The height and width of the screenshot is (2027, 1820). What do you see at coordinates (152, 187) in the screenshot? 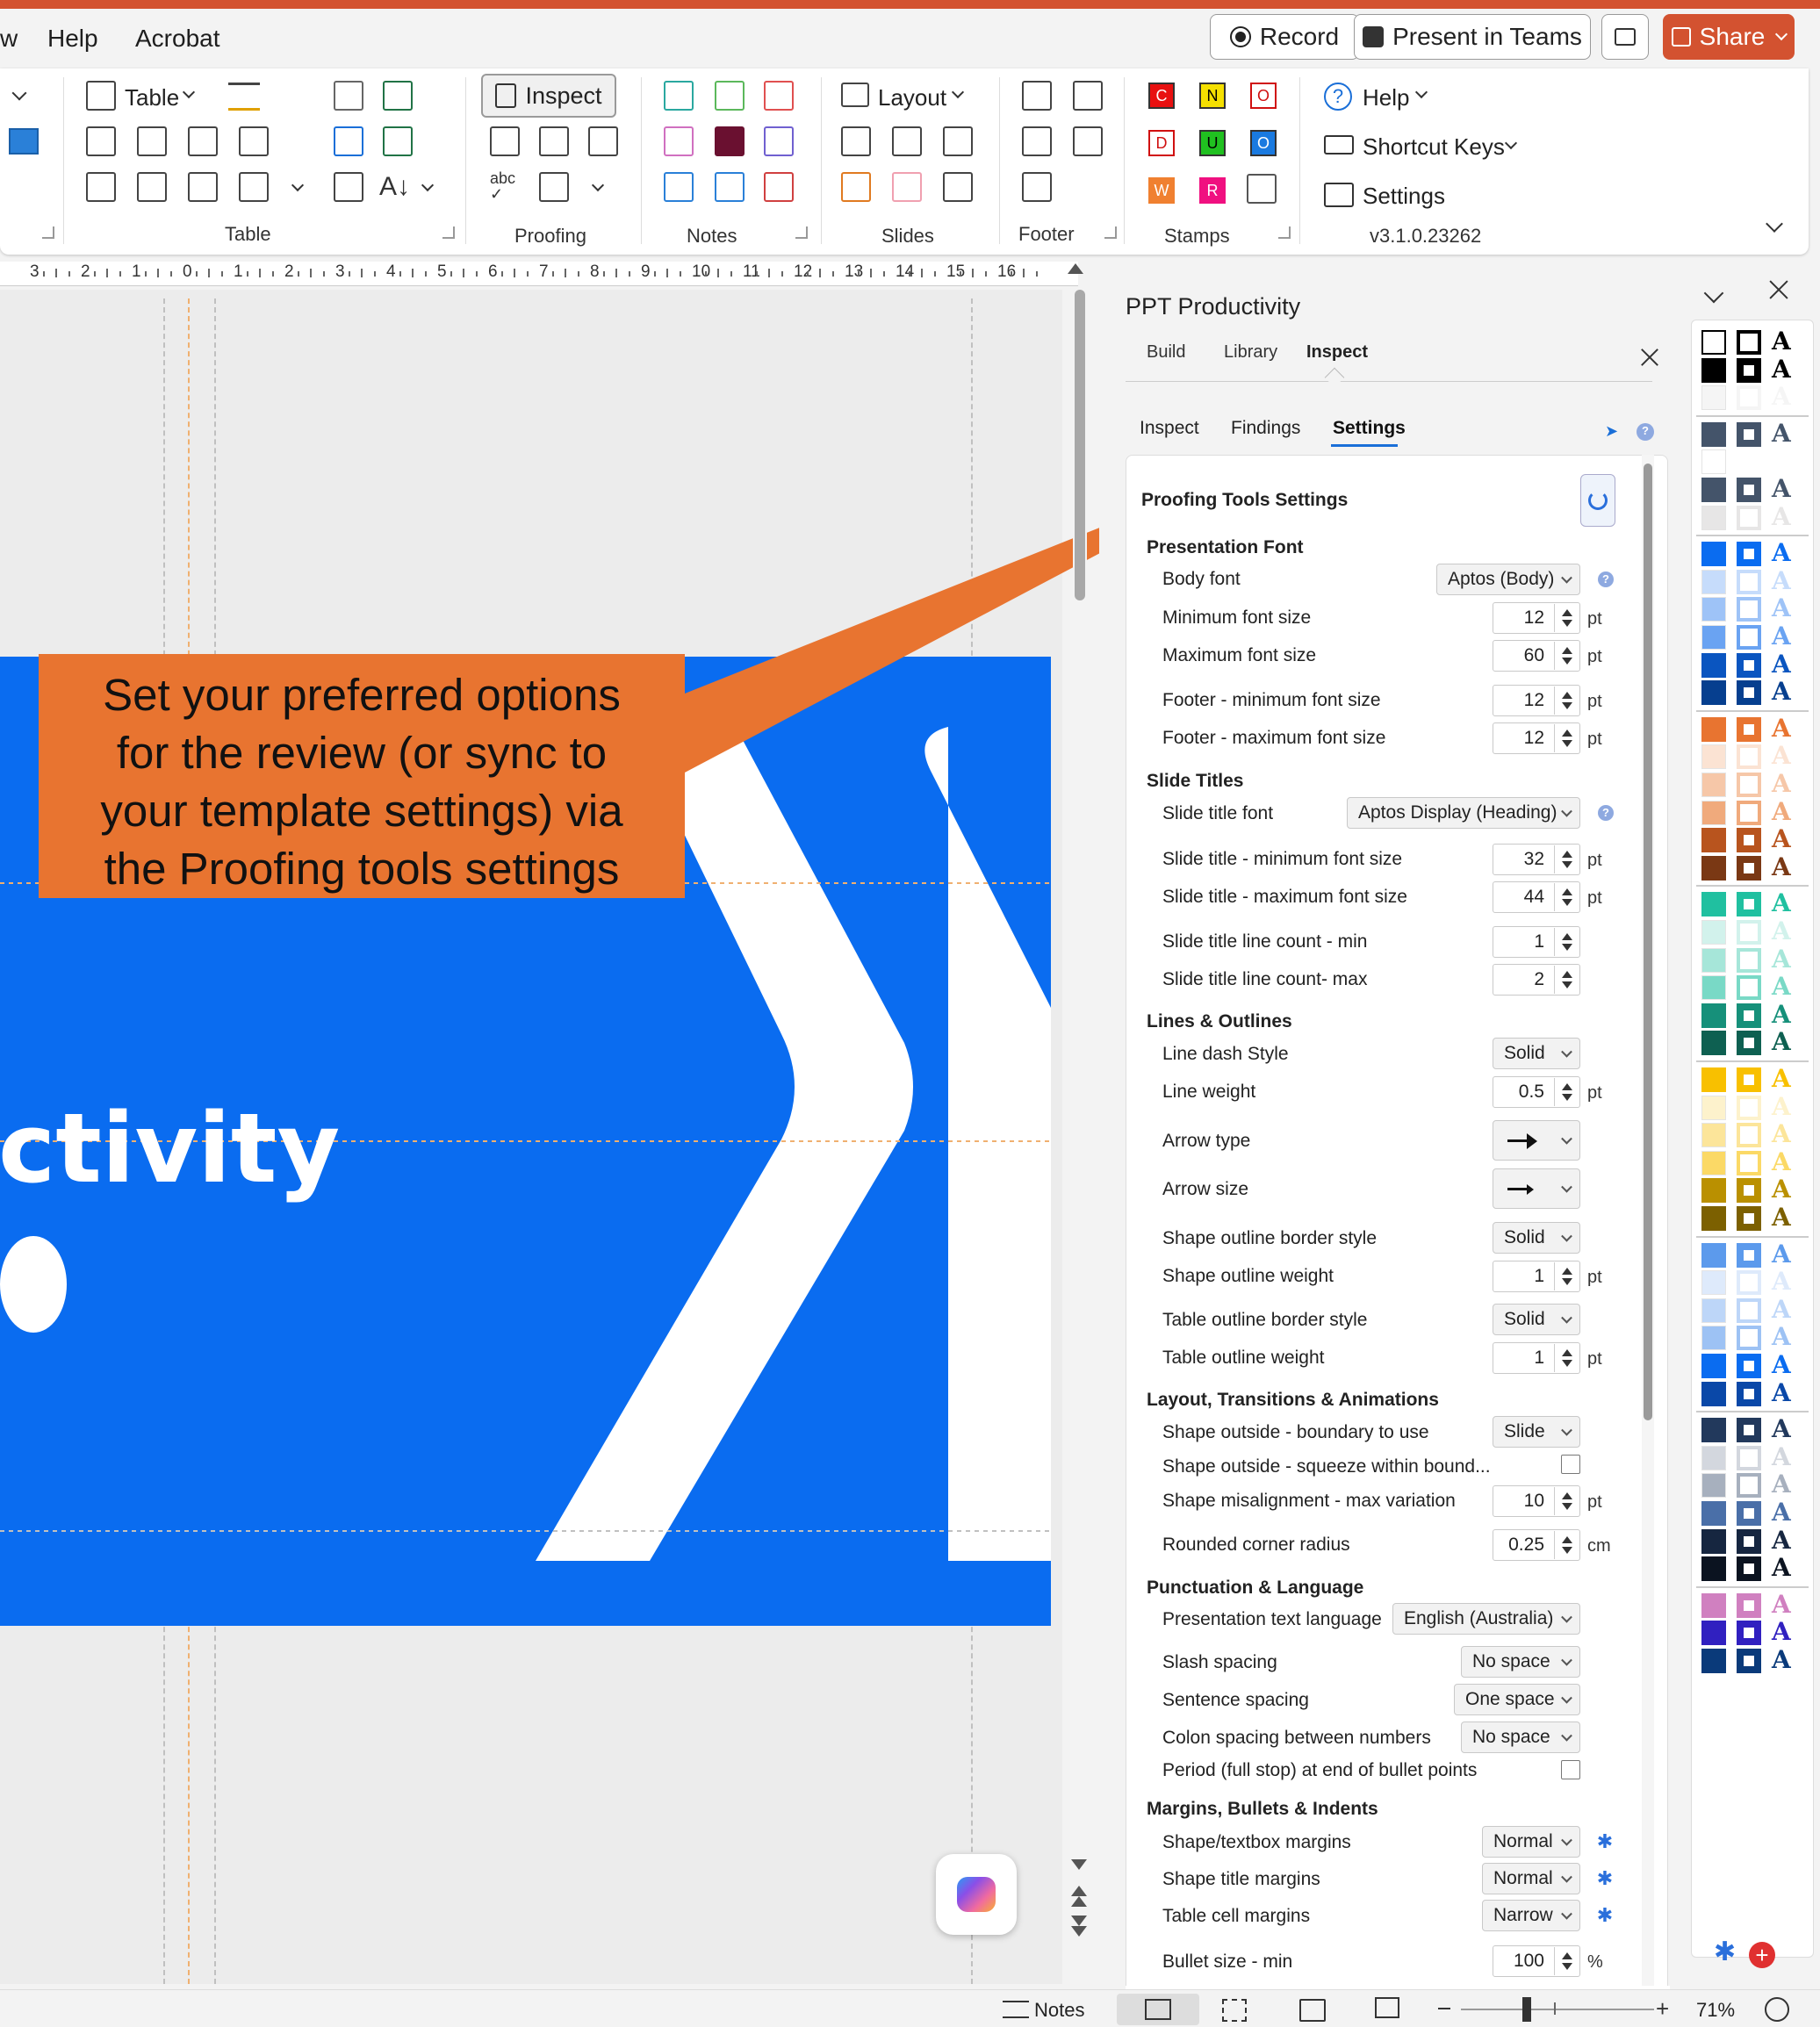
I see `table-layout-icon` at bounding box center [152, 187].